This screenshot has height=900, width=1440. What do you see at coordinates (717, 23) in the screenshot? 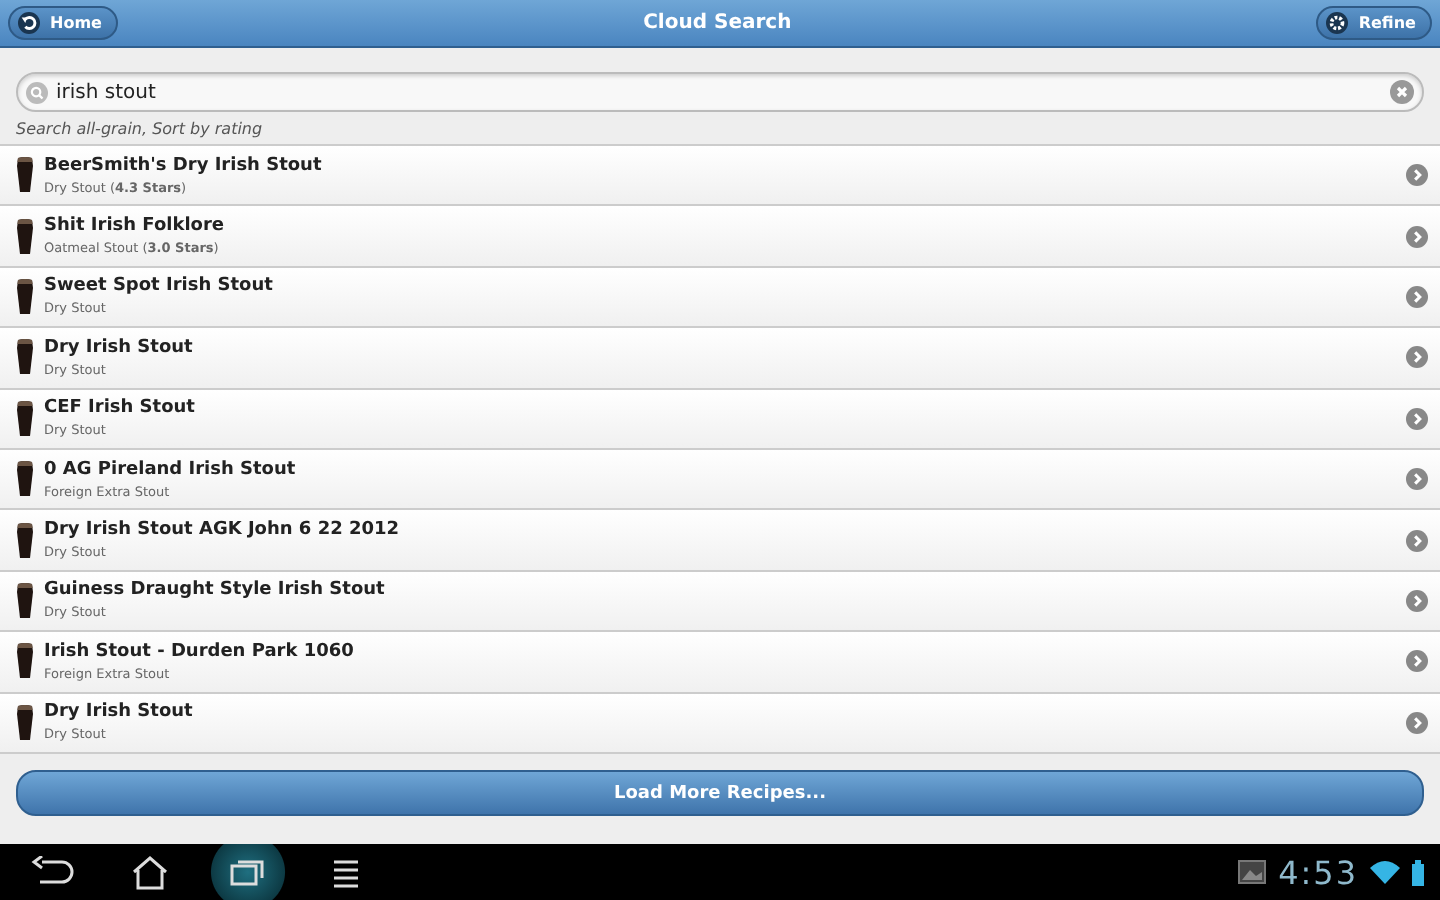
I see `page-title: Cloud Search` at bounding box center [717, 23].